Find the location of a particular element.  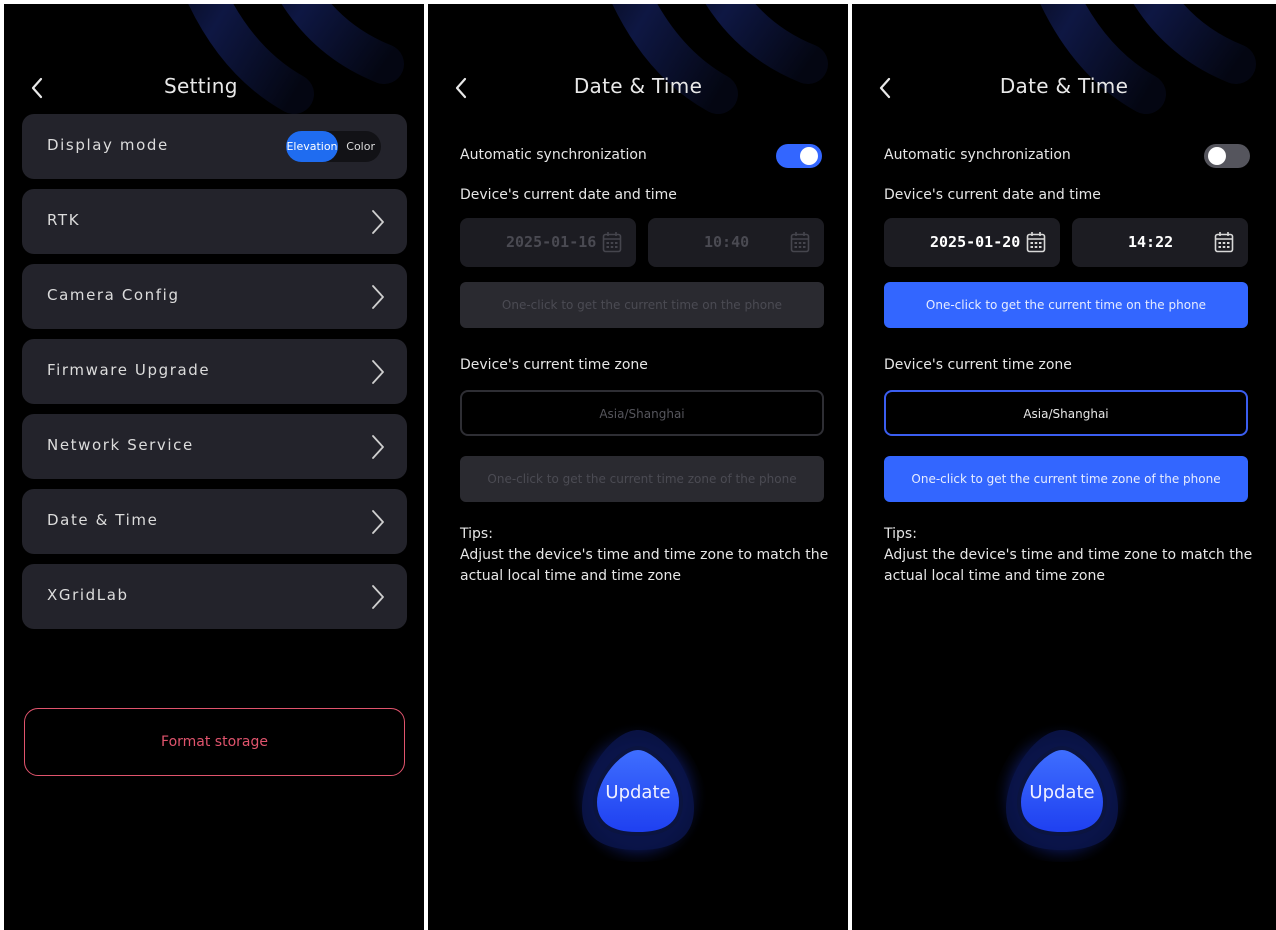

format-storage-button: Format storage is located at coordinates (214, 742).